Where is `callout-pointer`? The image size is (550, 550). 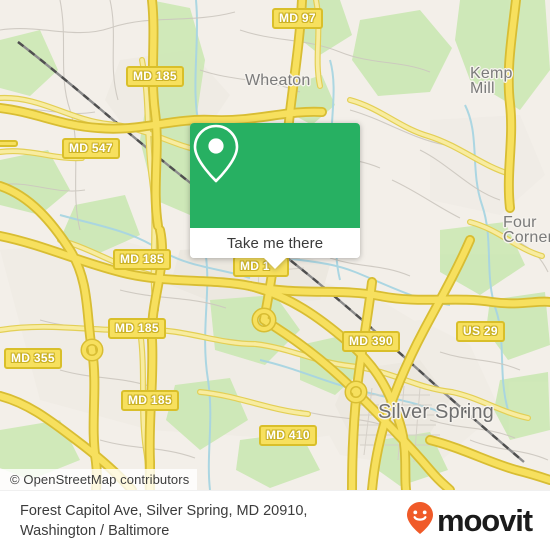
callout-pointer is located at coordinates (275, 263).